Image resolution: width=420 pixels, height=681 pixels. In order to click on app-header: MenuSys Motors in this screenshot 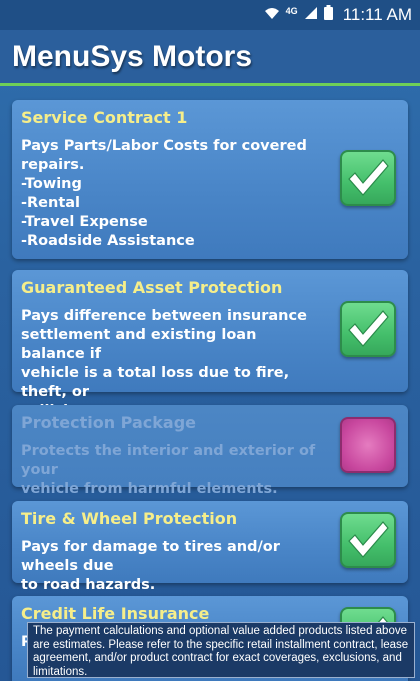, I will do `click(210, 58)`.